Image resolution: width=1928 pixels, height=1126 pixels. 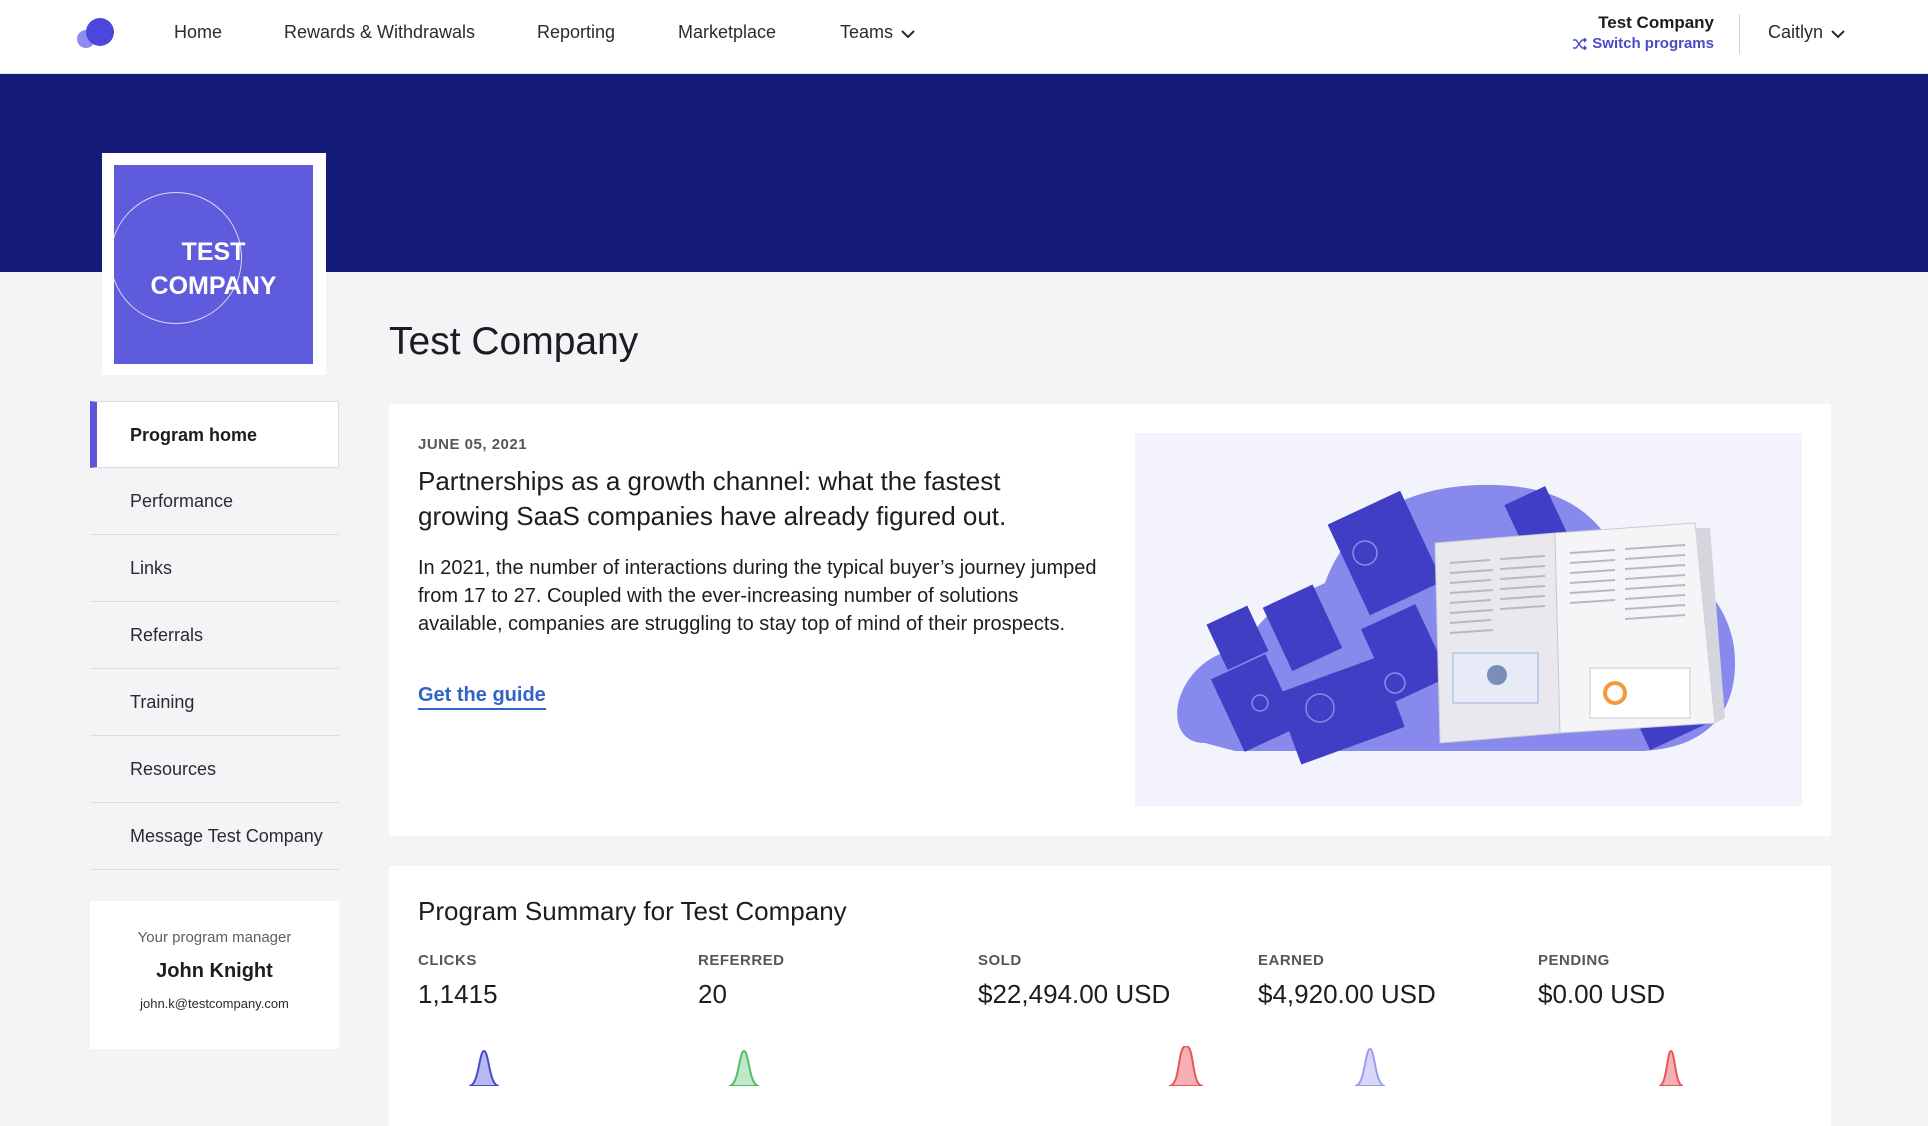 I want to click on stat-label: EARNED, so click(x=1291, y=960).